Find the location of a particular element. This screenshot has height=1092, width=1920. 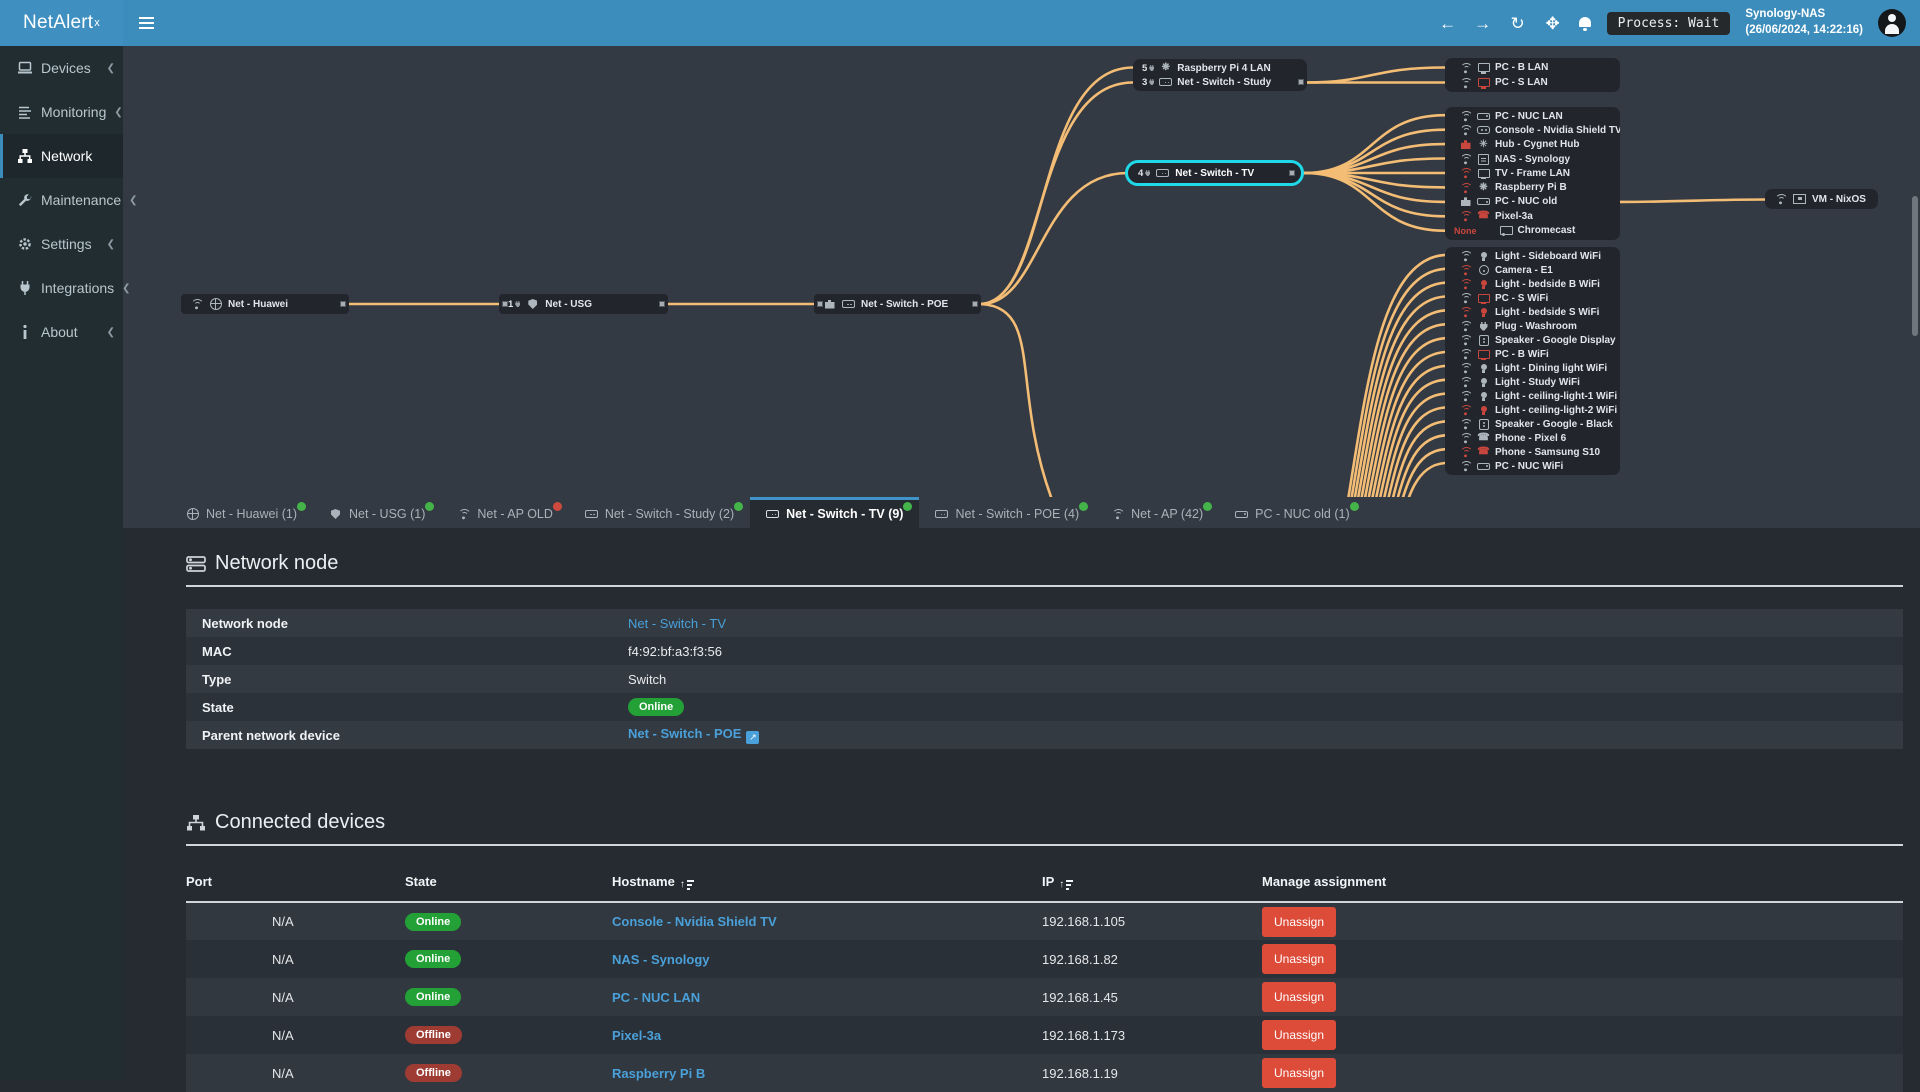

column-header-hostname: Hostname ↑ is located at coordinates (827, 882).